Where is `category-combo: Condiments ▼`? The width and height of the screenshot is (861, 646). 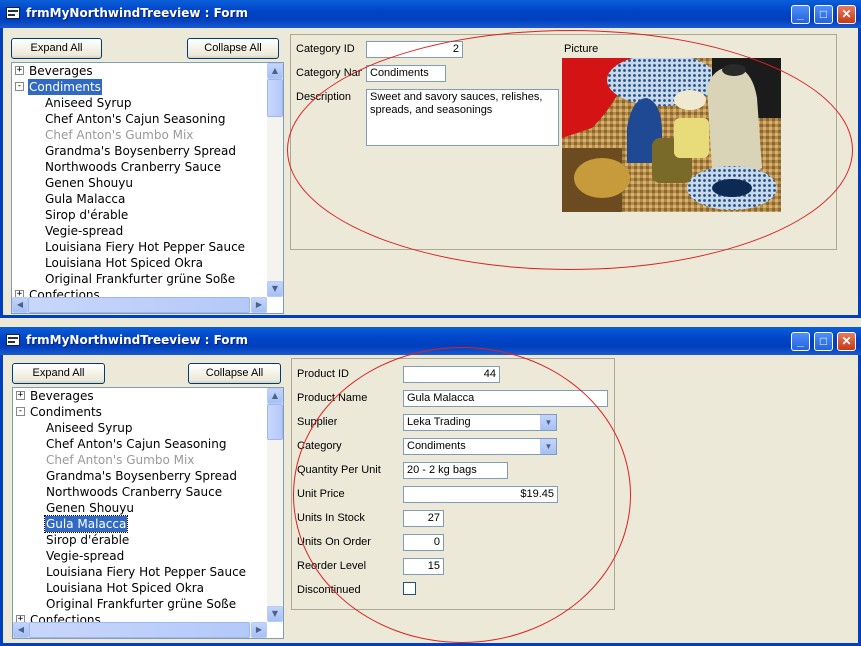
category-combo: Condiments ▼ is located at coordinates (480, 446).